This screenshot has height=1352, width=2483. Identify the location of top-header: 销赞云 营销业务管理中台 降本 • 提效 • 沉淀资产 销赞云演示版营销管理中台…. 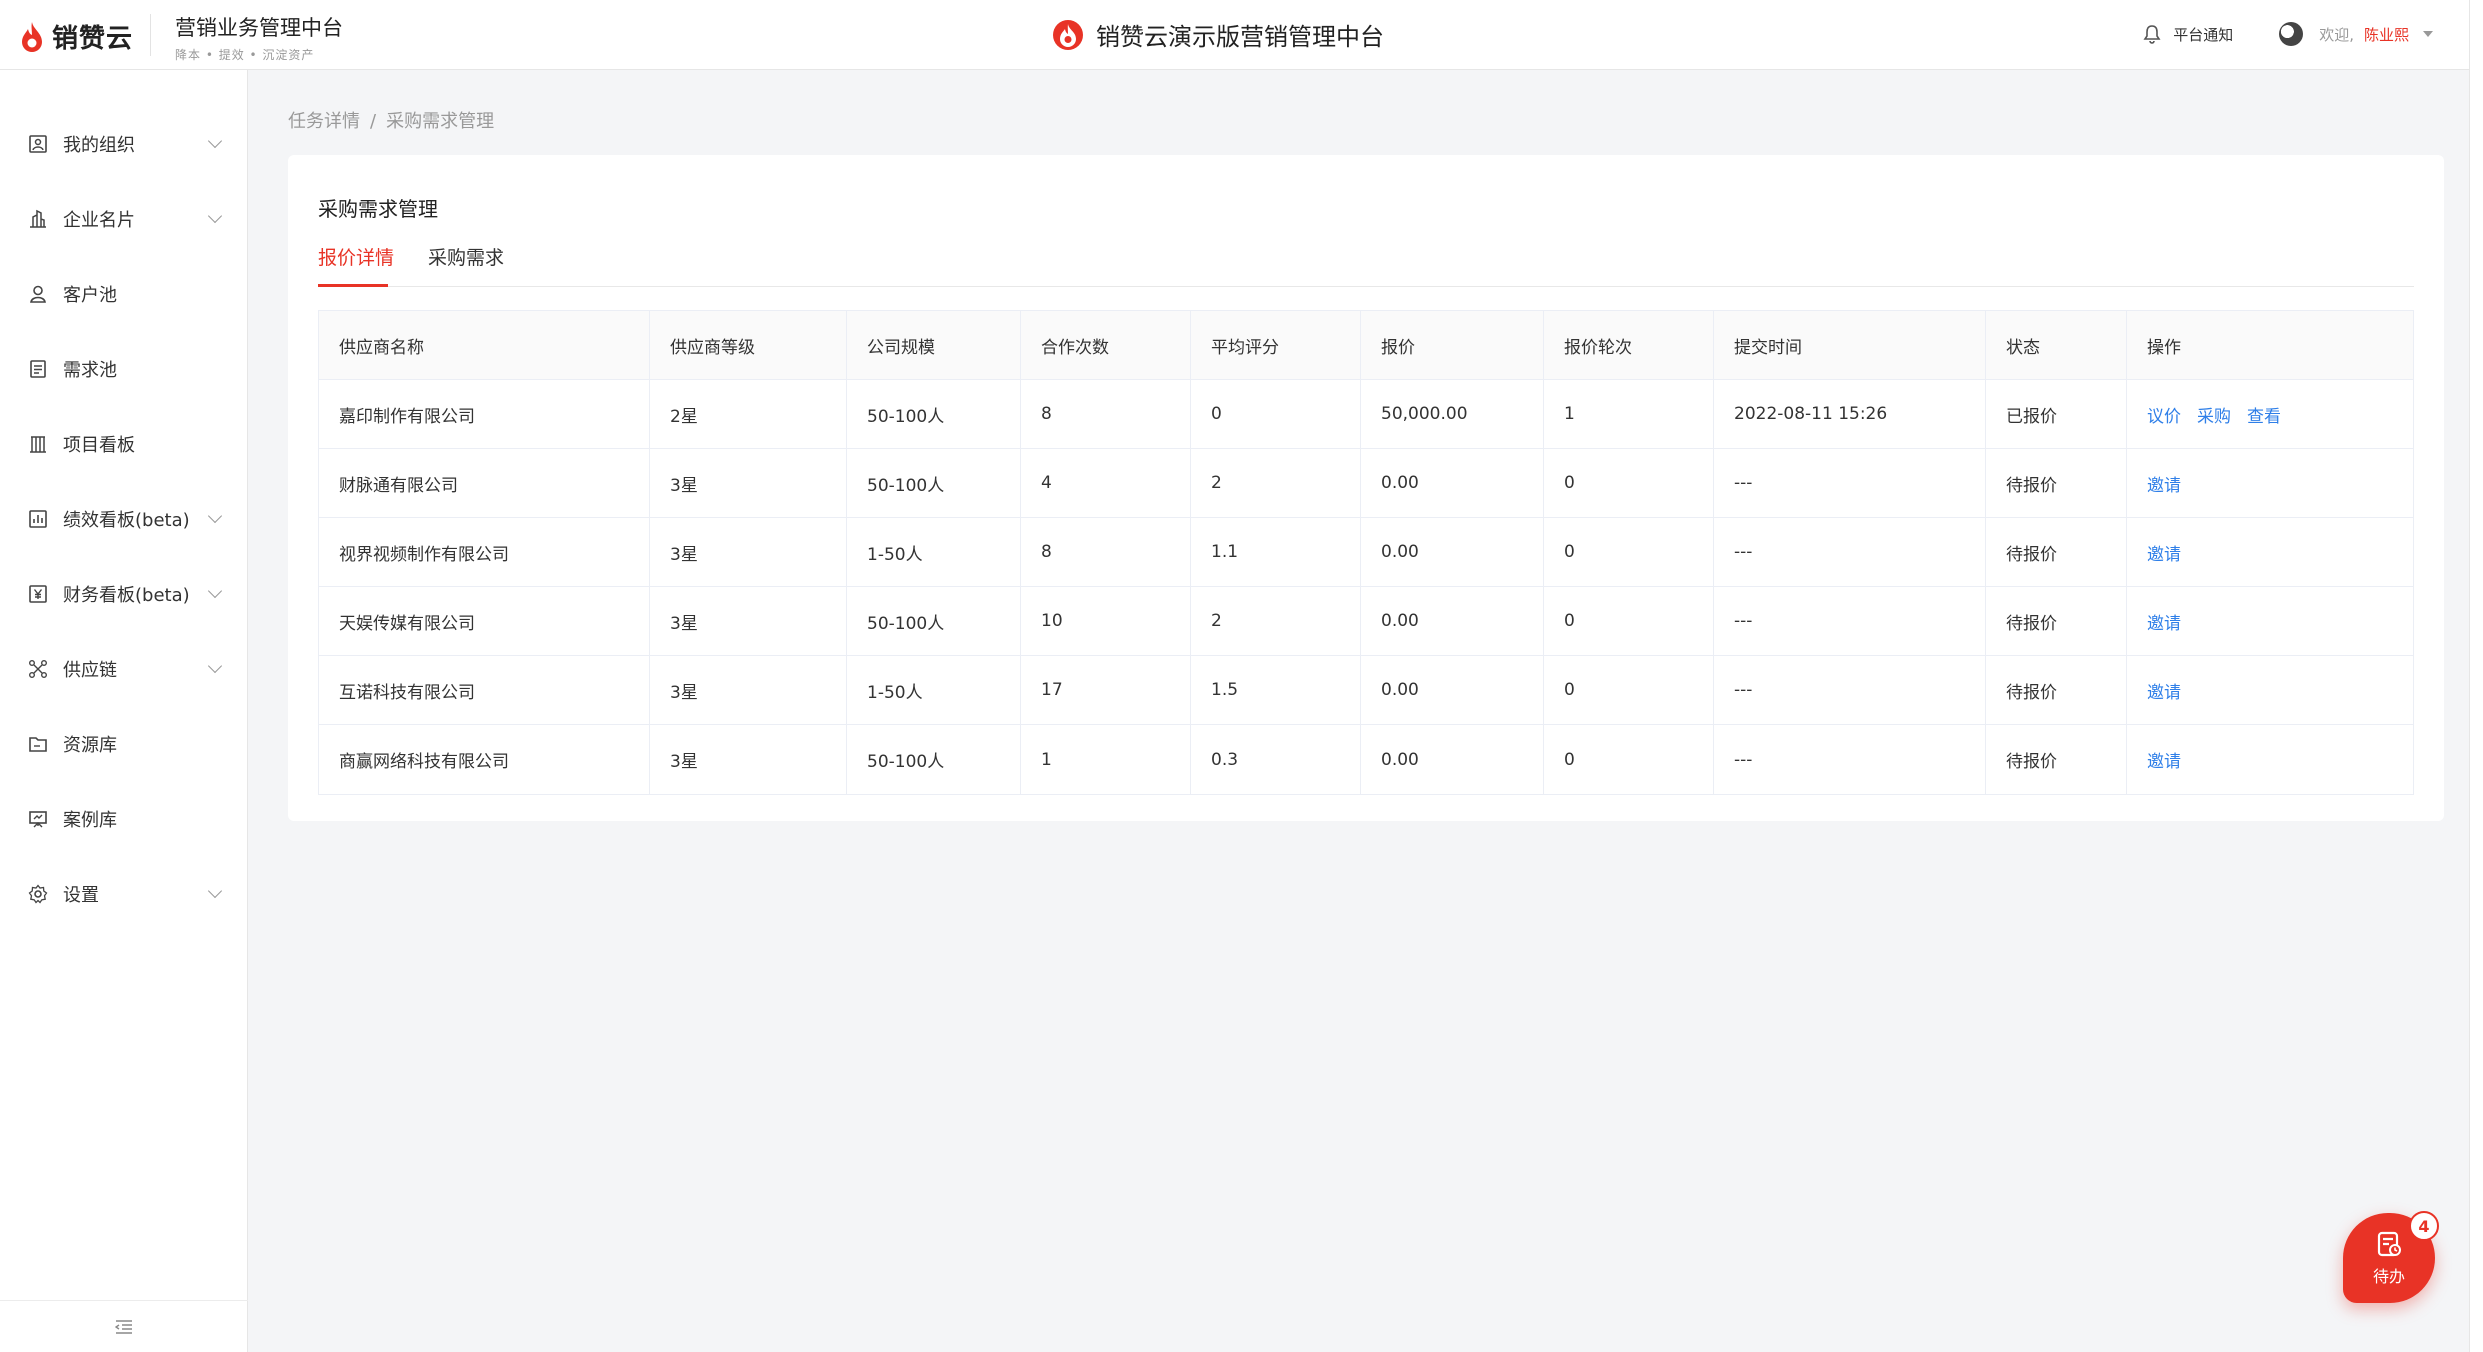
(1241, 35).